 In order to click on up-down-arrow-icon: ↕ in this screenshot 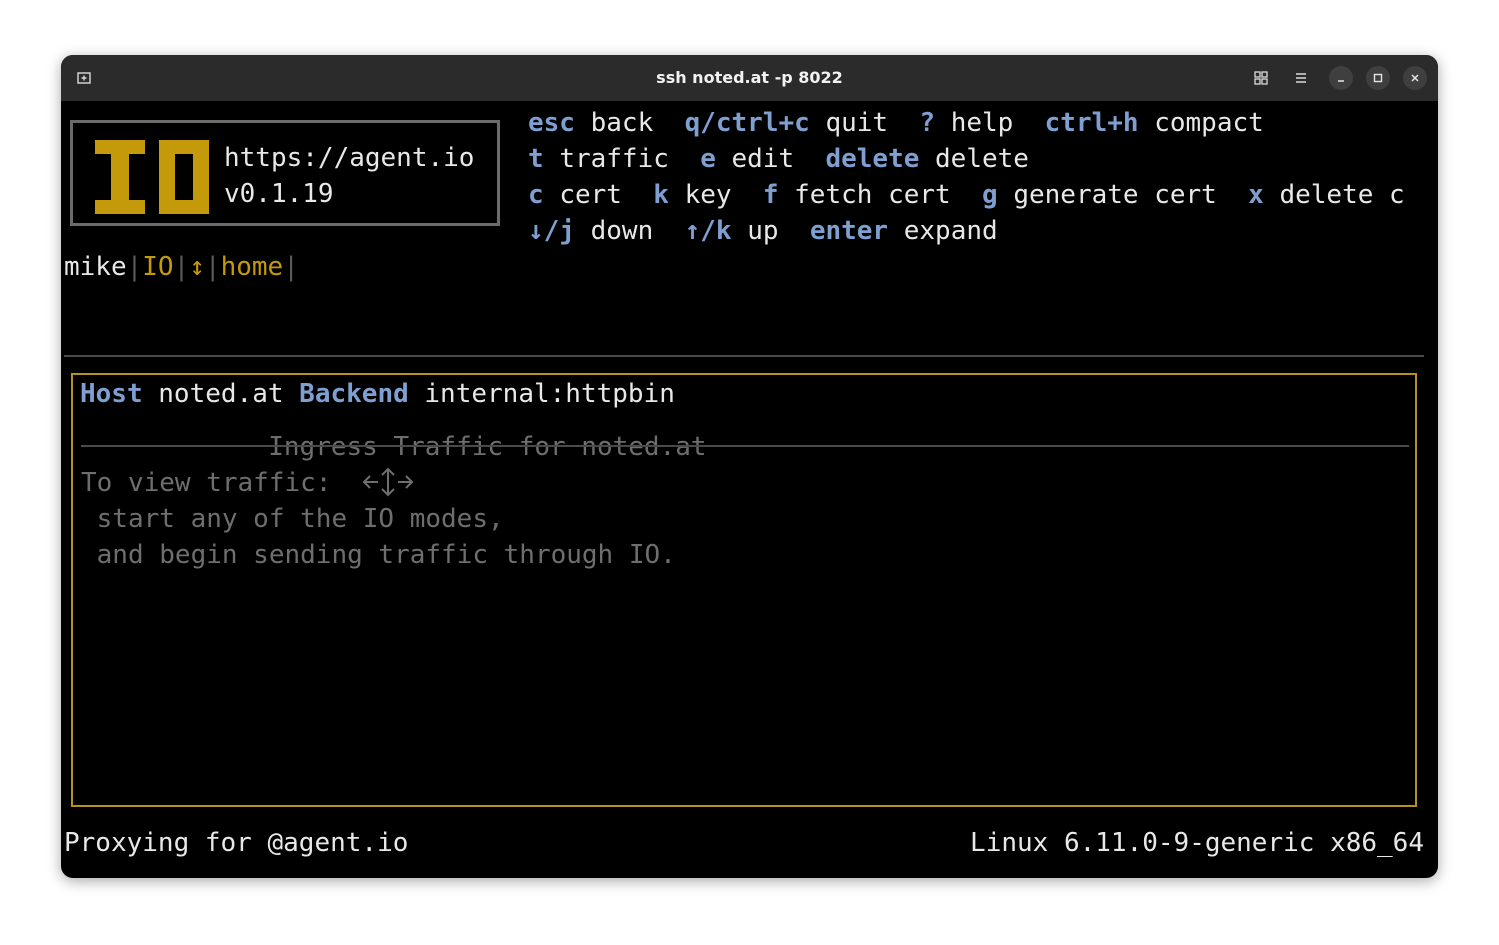, I will do `click(197, 267)`.